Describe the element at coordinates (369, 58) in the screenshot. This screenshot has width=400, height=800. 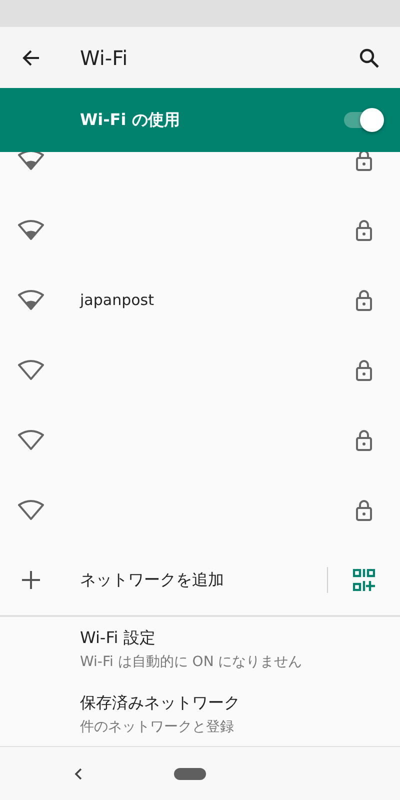
I see `search-icon` at that location.